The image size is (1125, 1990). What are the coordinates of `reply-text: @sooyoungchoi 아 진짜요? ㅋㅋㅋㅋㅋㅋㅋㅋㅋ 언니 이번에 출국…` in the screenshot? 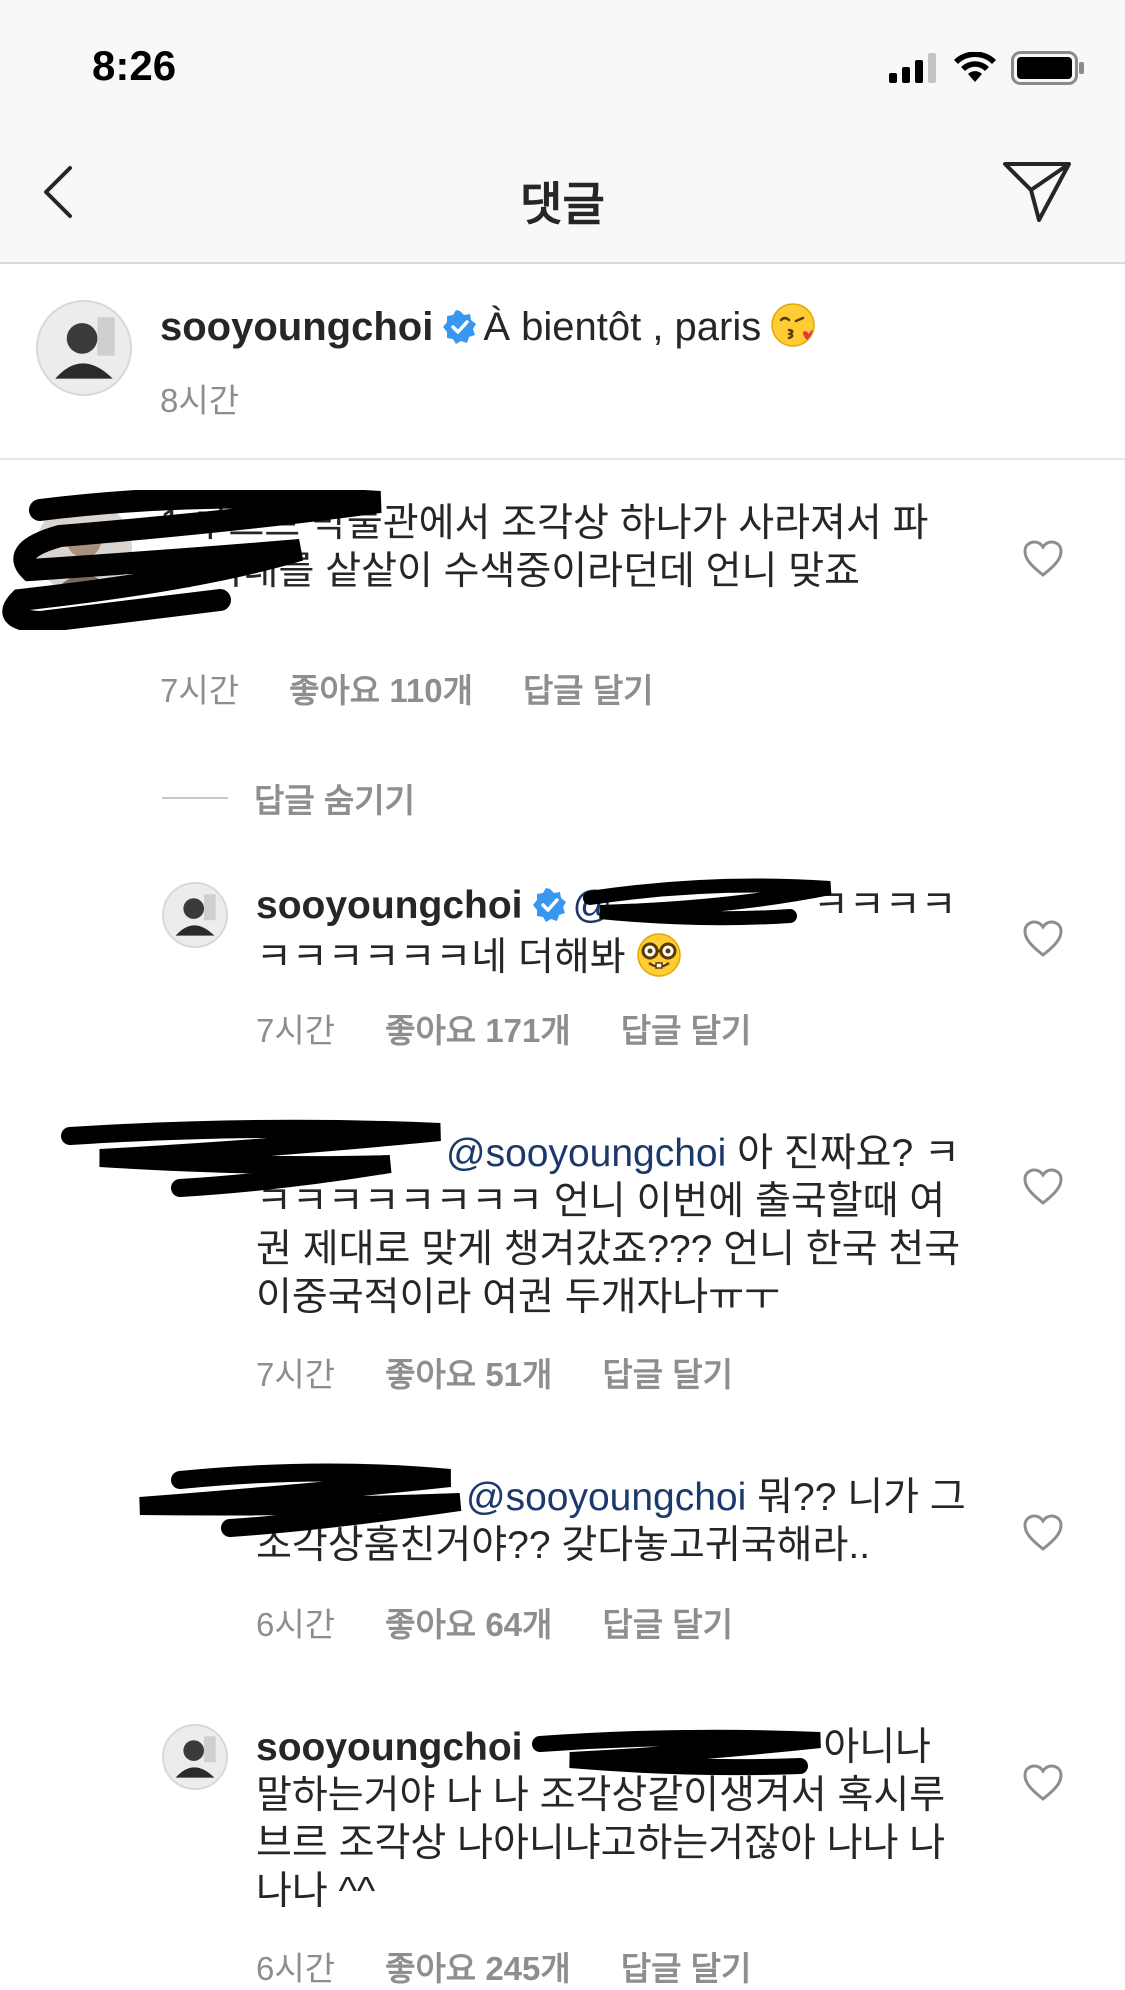 It's located at (616, 1226).